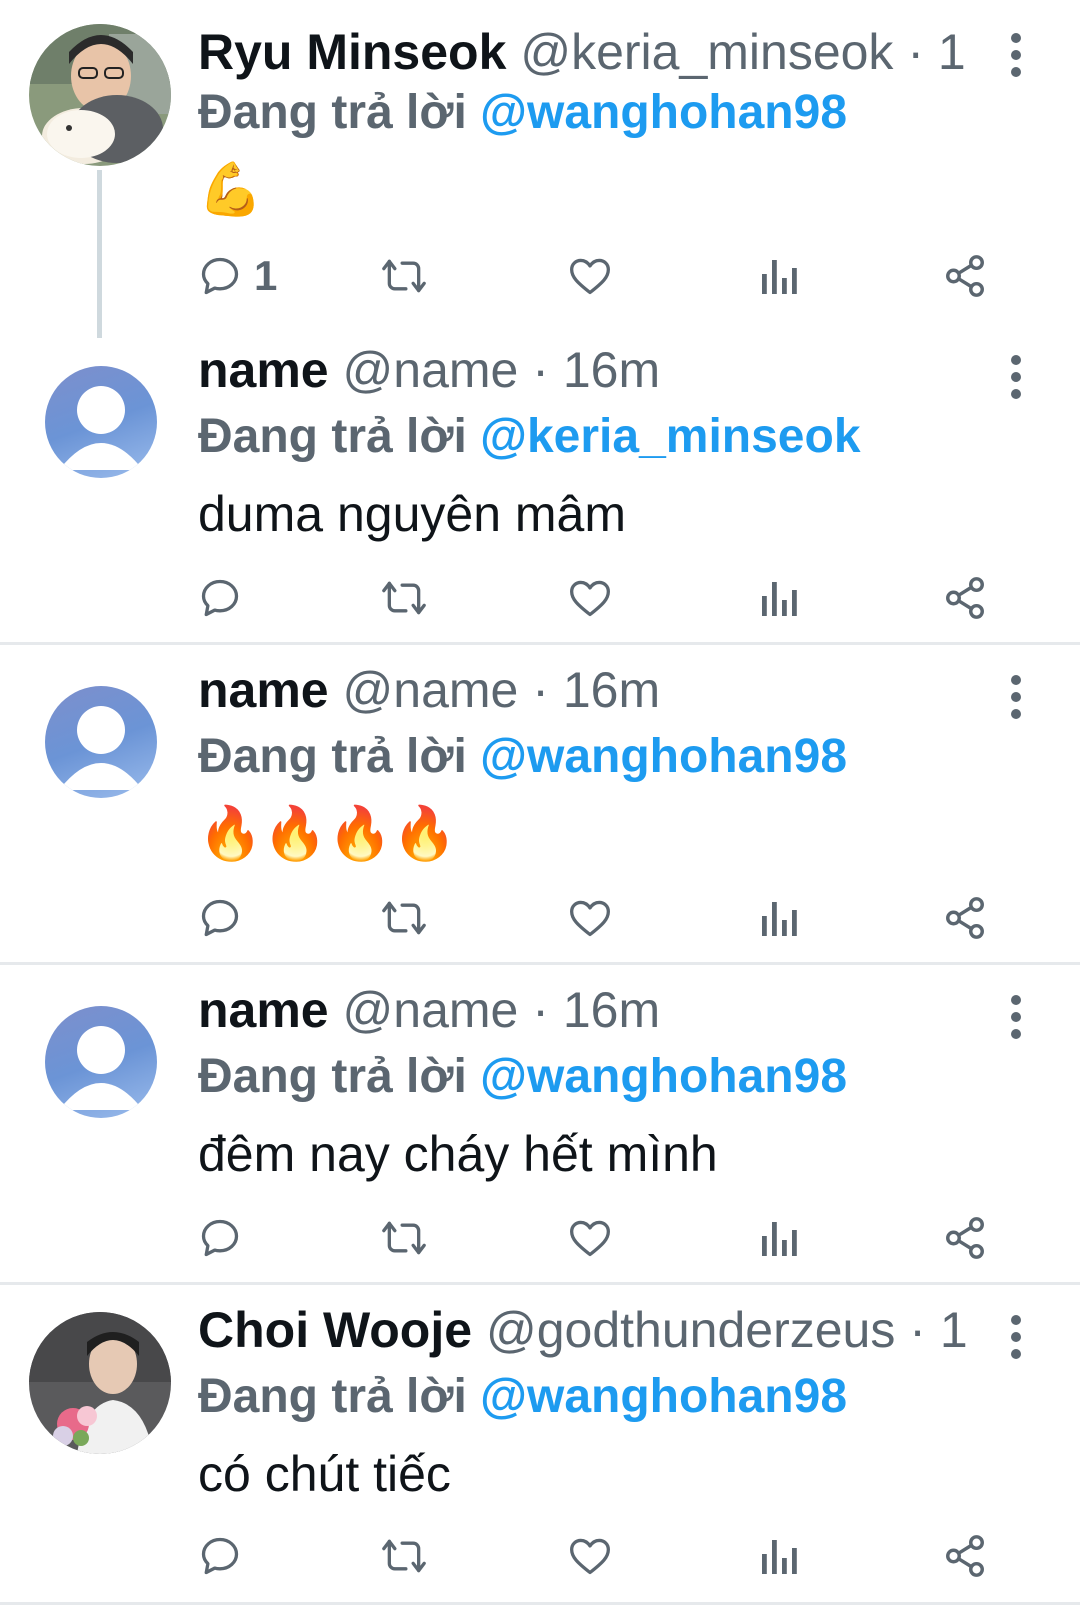 The image size is (1080, 1608). Describe the element at coordinates (352, 52) in the screenshot. I see `display-name: Ryu Minseok` at that location.